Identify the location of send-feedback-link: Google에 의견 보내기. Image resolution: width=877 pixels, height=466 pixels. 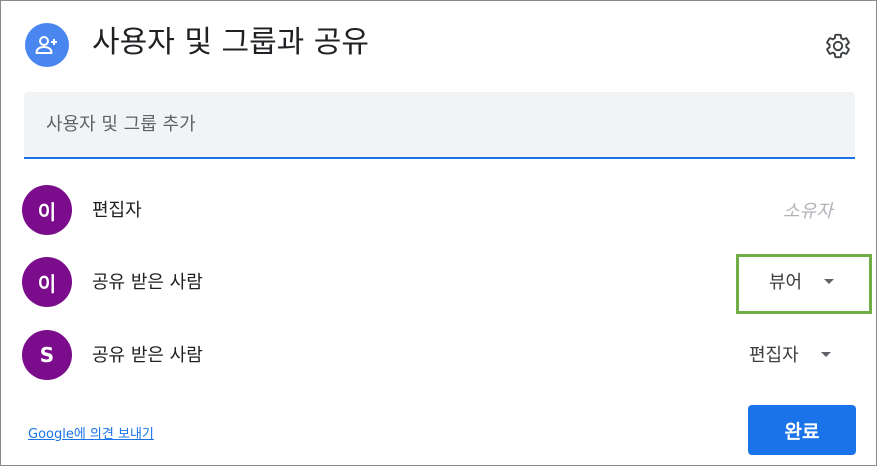
(91, 432).